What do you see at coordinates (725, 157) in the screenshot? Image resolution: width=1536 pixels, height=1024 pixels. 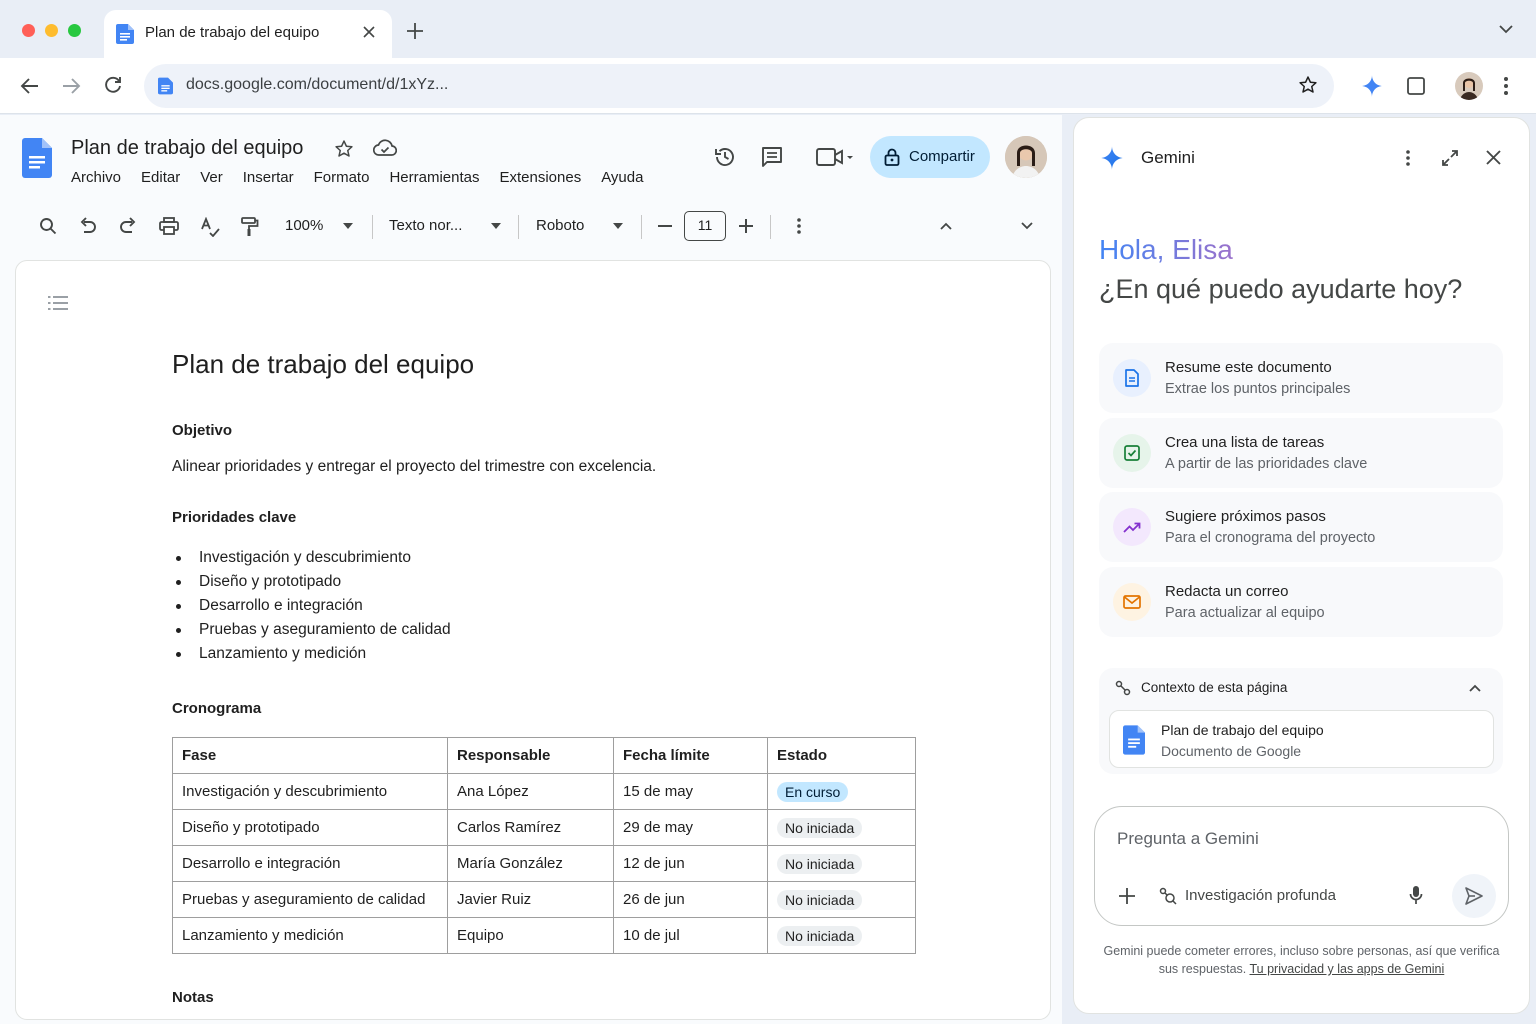 I see `version-history-icon` at bounding box center [725, 157].